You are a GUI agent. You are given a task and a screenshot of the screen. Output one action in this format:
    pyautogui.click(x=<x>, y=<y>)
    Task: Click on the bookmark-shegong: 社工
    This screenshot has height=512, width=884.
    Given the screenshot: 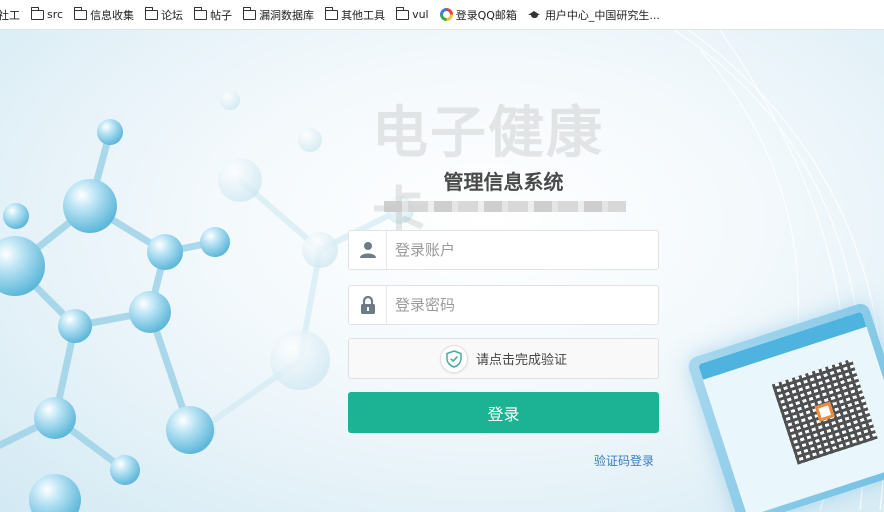 What is the action you would take?
    pyautogui.click(x=10, y=15)
    